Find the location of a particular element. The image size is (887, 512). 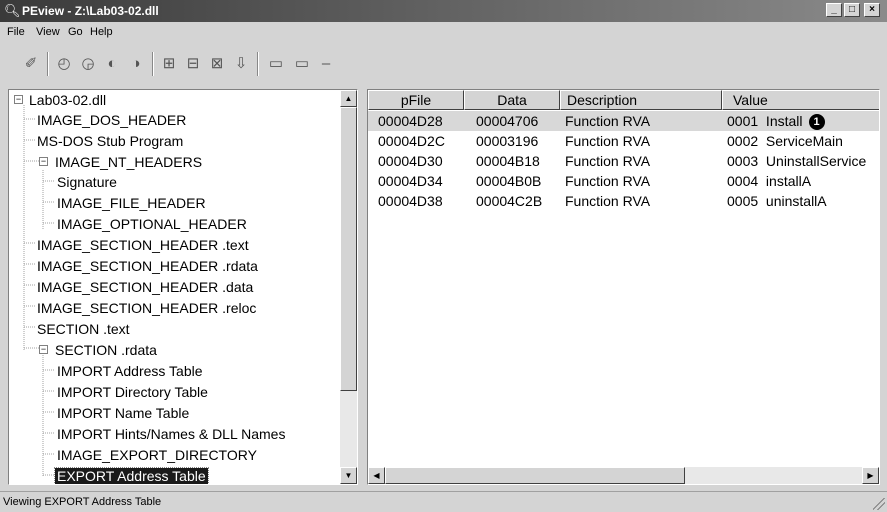

view4-icon: ⇩ is located at coordinates (241, 63).